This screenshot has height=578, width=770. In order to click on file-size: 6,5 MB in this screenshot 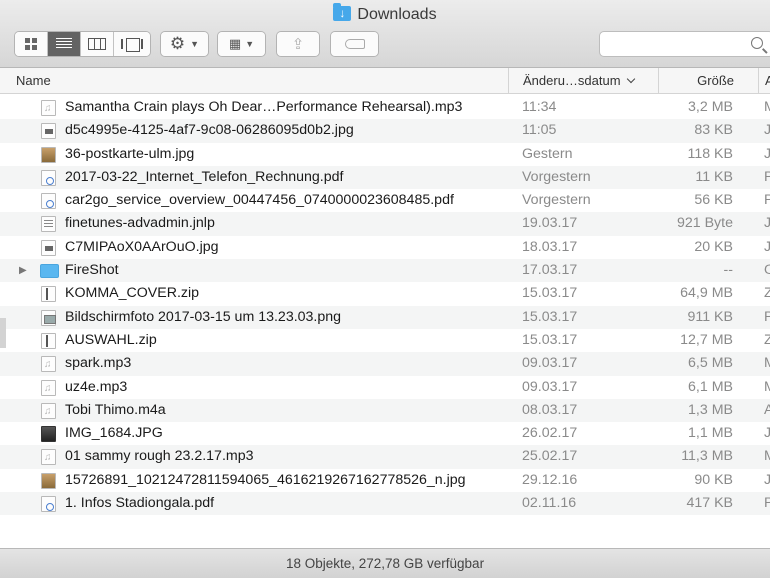, I will do `click(710, 363)`.